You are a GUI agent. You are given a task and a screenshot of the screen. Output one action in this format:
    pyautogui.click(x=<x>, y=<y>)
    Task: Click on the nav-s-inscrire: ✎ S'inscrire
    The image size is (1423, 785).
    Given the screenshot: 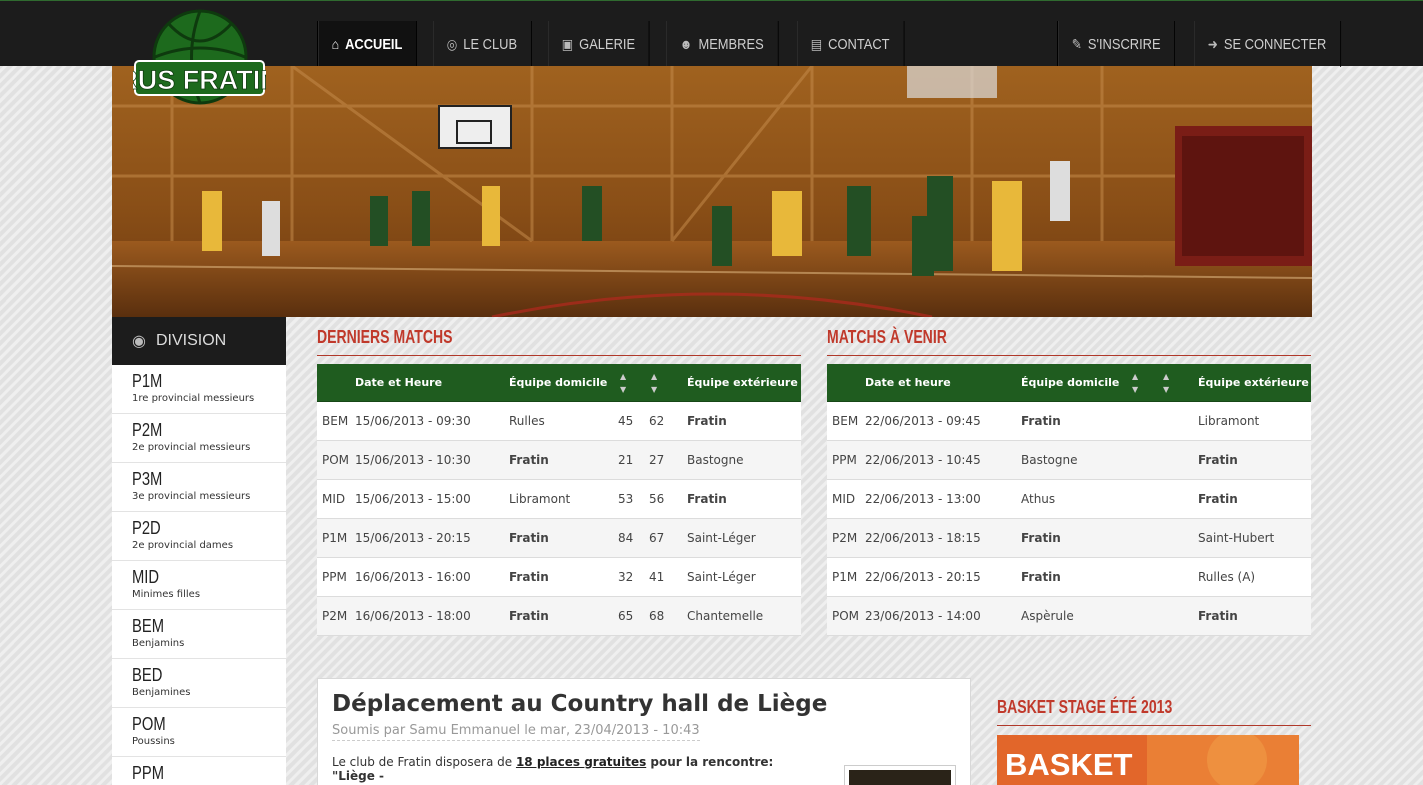 What is the action you would take?
    pyautogui.click(x=1117, y=44)
    